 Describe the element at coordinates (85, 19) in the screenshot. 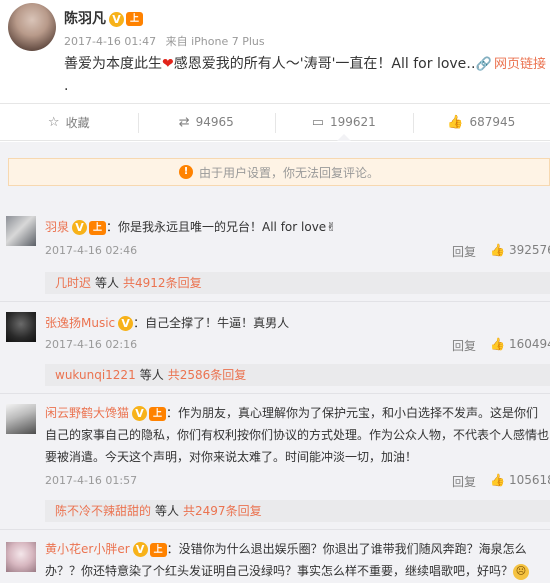

I see `author-name: 陈羽凡` at that location.